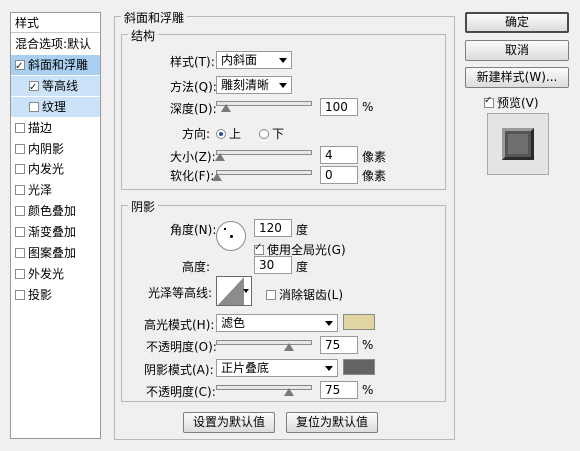 This screenshot has width=580, height=451. I want to click on shadow-color-swatch, so click(359, 367).